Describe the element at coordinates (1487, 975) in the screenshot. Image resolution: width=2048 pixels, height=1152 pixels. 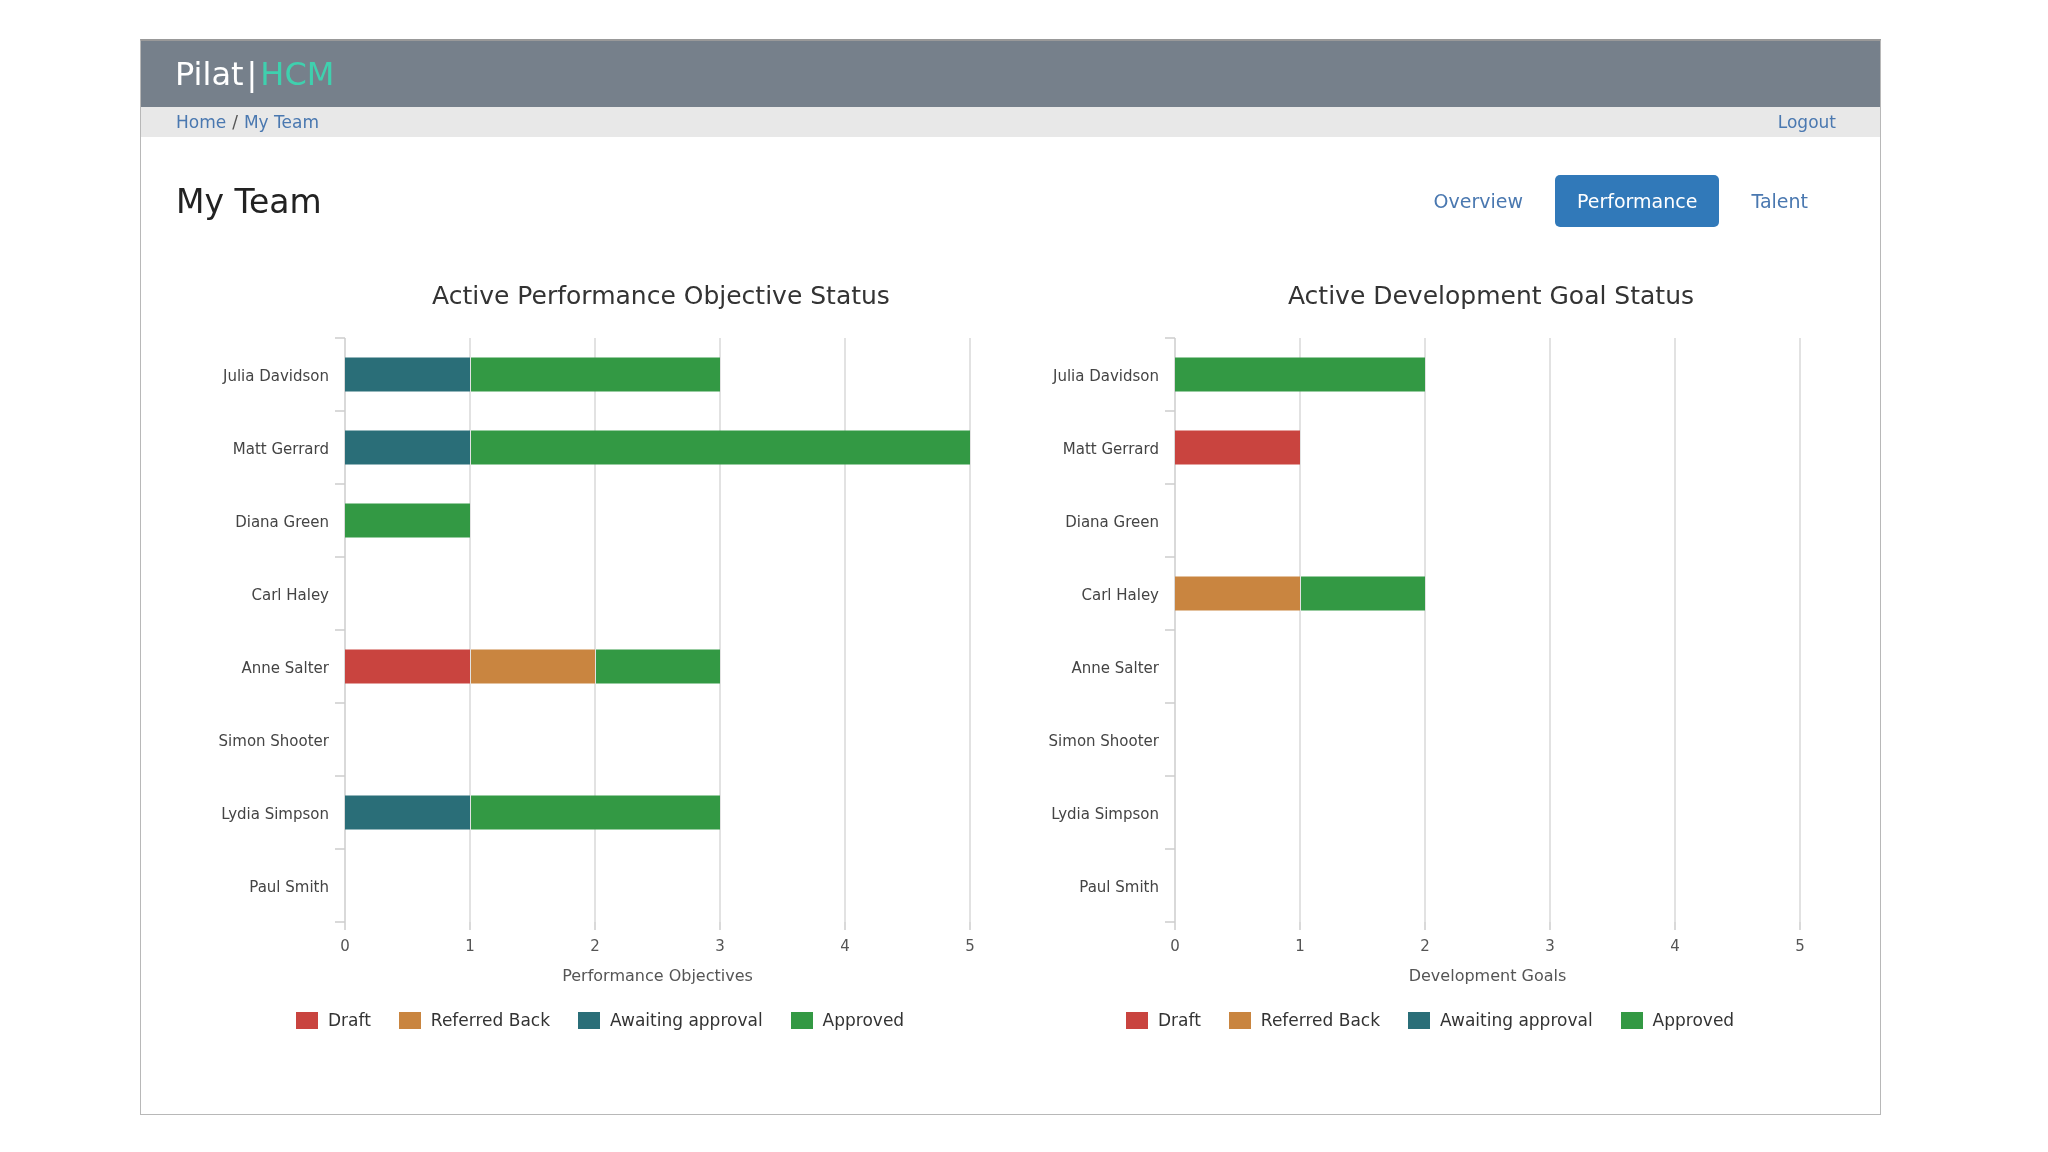
I see `axis-title: Development Goals` at that location.